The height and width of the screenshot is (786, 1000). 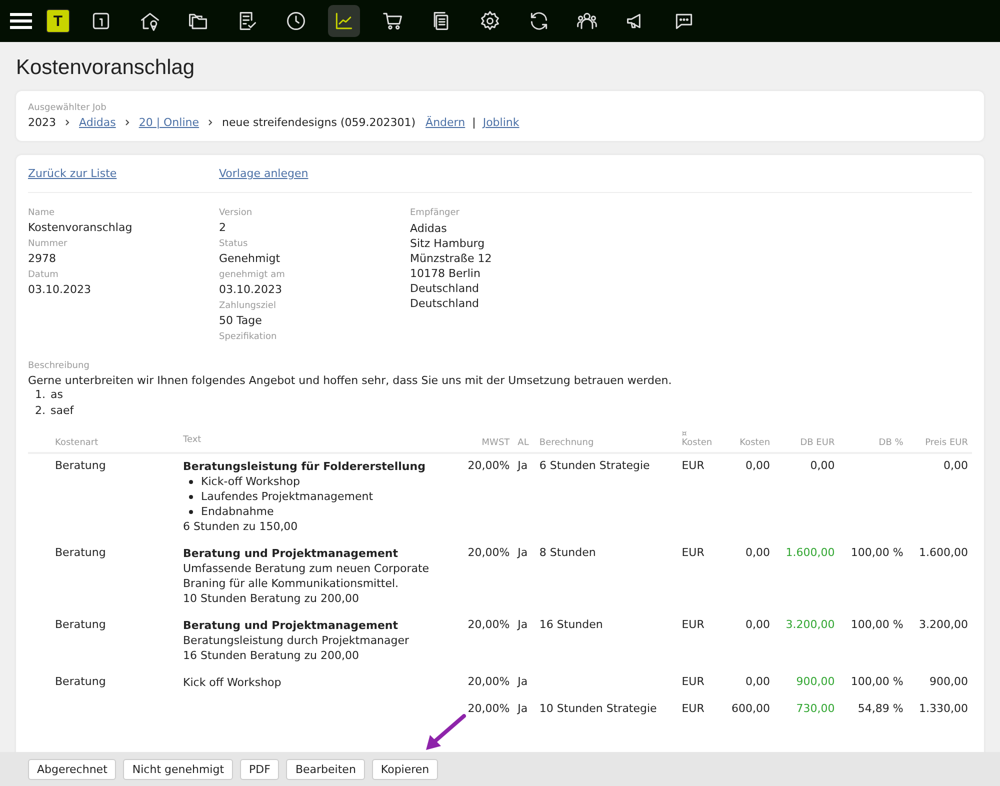 What do you see at coordinates (169, 122) in the screenshot?
I see `breadcrumb-link: 20 | Online` at bounding box center [169, 122].